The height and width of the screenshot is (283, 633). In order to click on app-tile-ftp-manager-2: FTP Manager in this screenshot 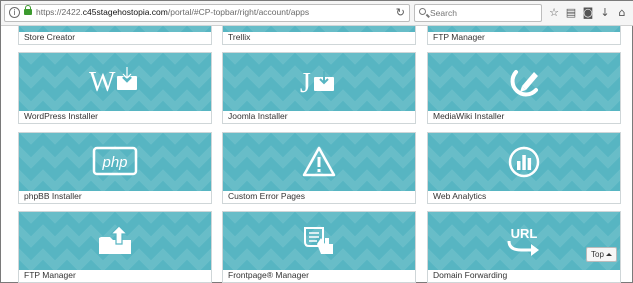, I will do `click(115, 247)`.